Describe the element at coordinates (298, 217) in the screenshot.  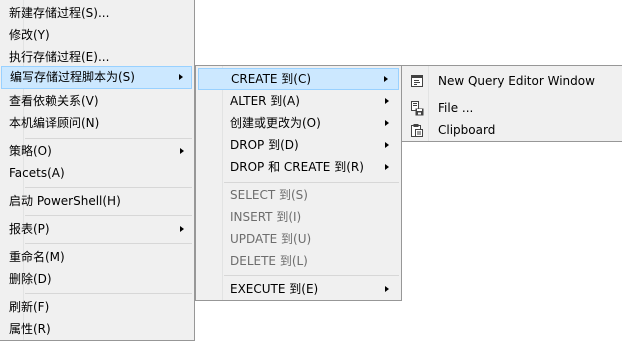
I see `menu-item-insert-to: INSERT 到(I)` at that location.